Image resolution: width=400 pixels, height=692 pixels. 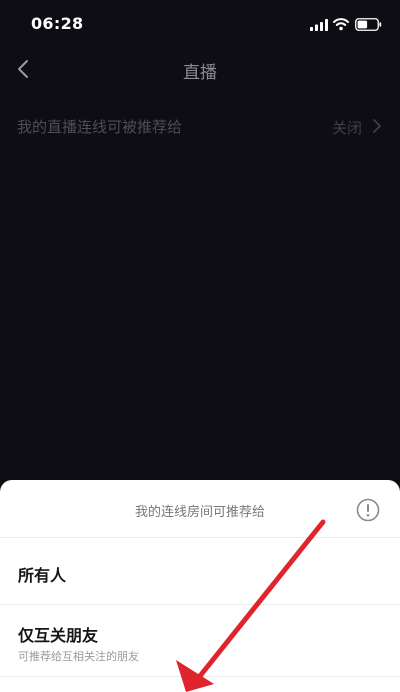 I want to click on option-mutual-friends-description: 可推荐给互相关注的朋友, so click(x=78, y=656).